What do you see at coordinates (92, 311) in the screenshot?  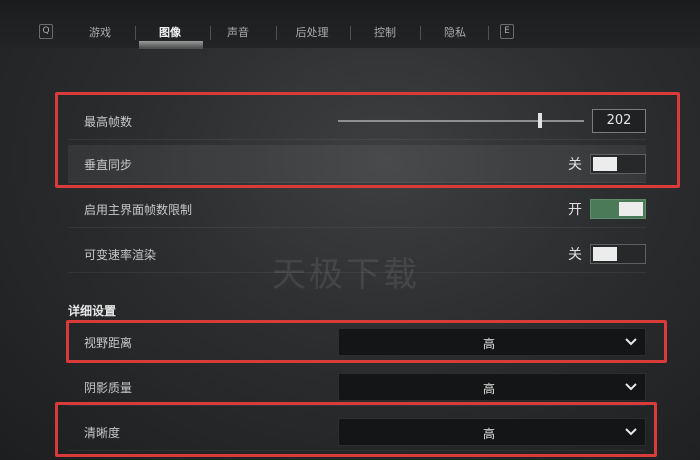 I see `section-title: 详细设置` at bounding box center [92, 311].